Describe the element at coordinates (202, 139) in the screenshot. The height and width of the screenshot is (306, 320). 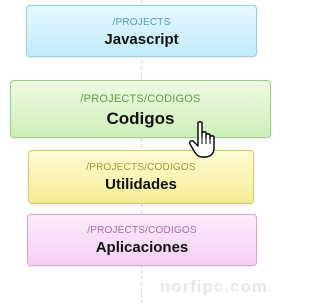
I see `hand-pointer-icon` at that location.